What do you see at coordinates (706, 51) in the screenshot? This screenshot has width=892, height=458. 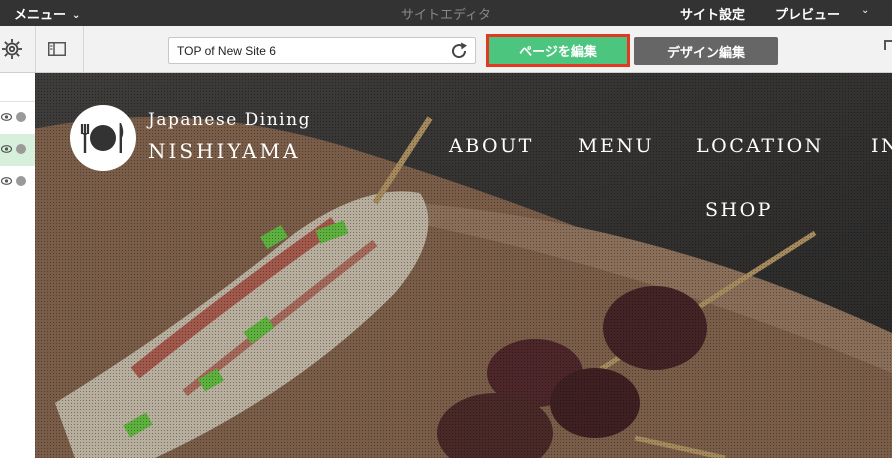 I see `edit-design-button: デザイン編集` at bounding box center [706, 51].